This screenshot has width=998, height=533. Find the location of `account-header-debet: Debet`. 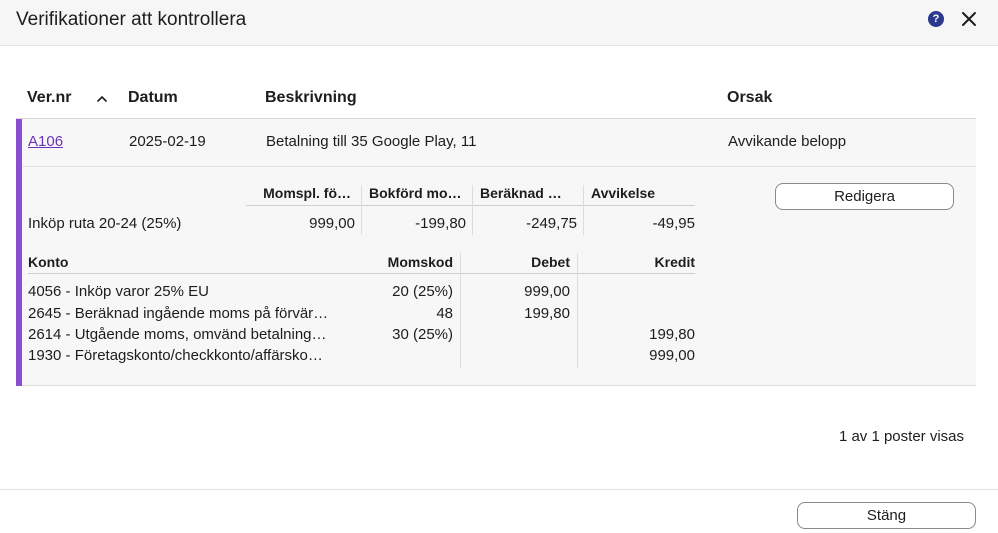

account-header-debet: Debet is located at coordinates (550, 262).